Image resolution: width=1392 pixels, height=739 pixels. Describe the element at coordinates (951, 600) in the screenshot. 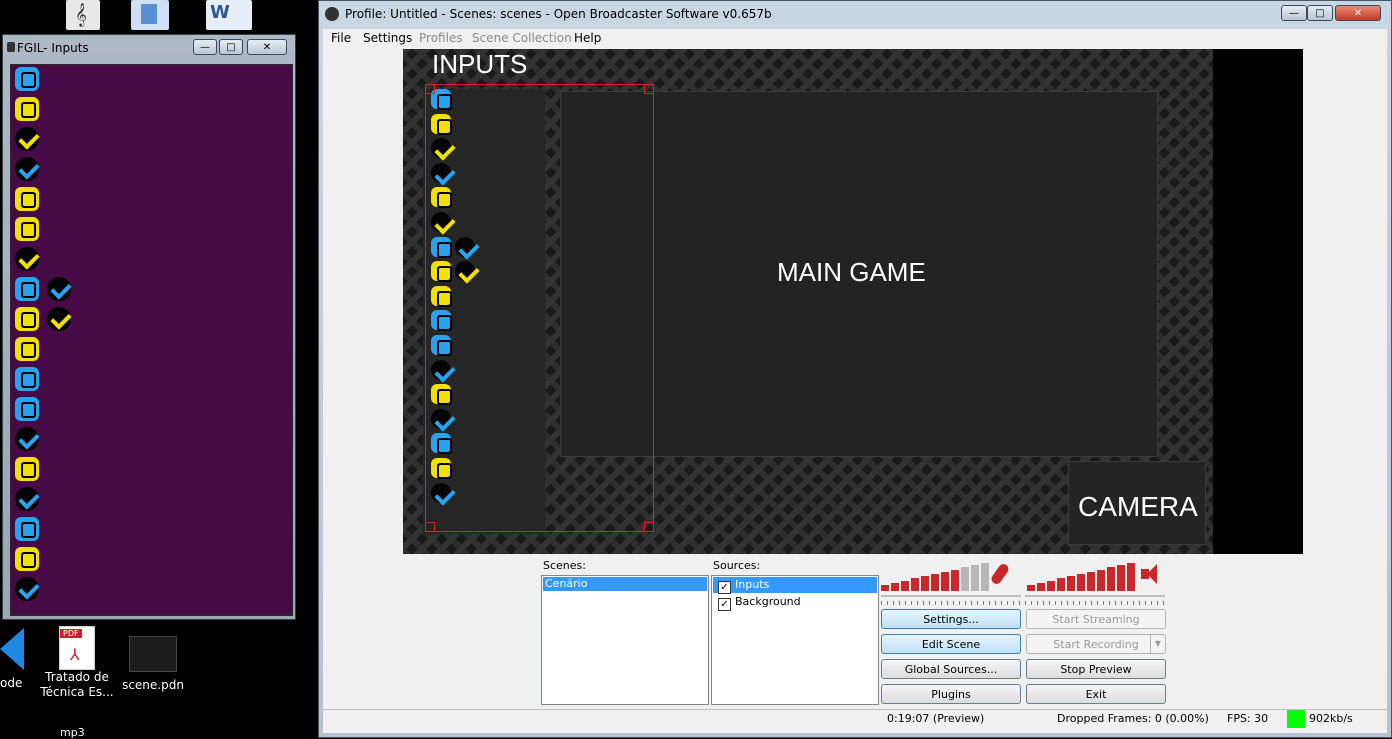

I see `mic-volume-slider` at that location.